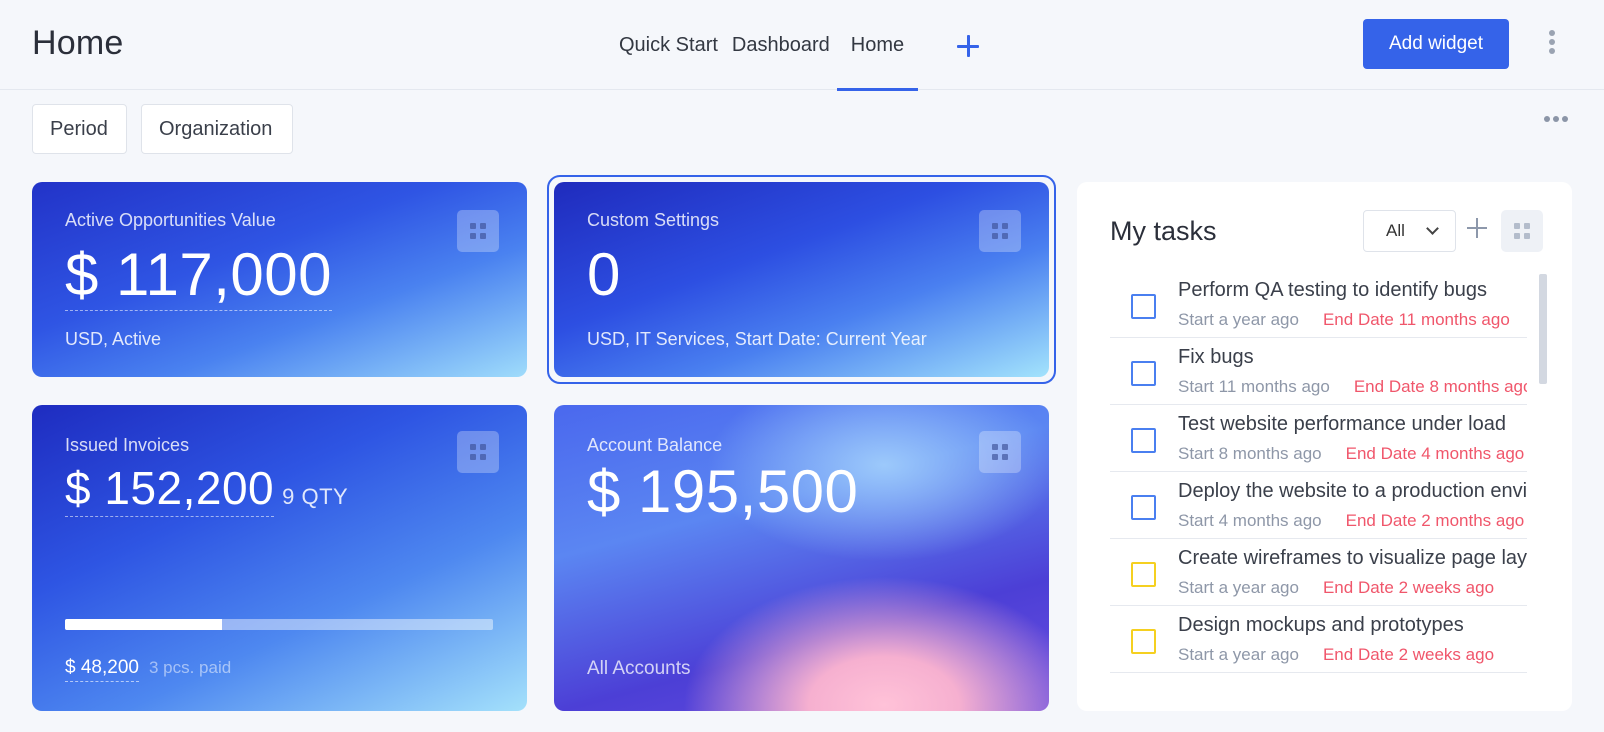  Describe the element at coordinates (1352, 290) in the screenshot. I see `task-name: Perform QA testing to identify bugs` at that location.